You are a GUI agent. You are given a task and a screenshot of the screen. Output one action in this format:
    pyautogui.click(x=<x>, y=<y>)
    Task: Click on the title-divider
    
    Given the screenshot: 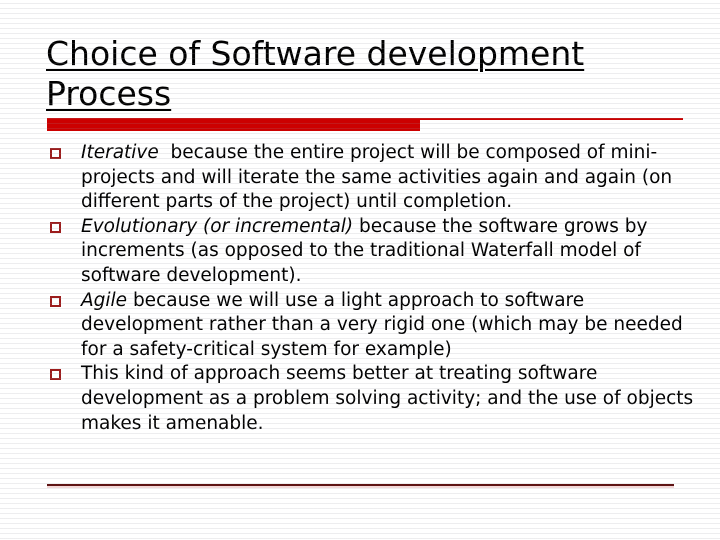 What is the action you would take?
    pyautogui.click(x=365, y=124)
    